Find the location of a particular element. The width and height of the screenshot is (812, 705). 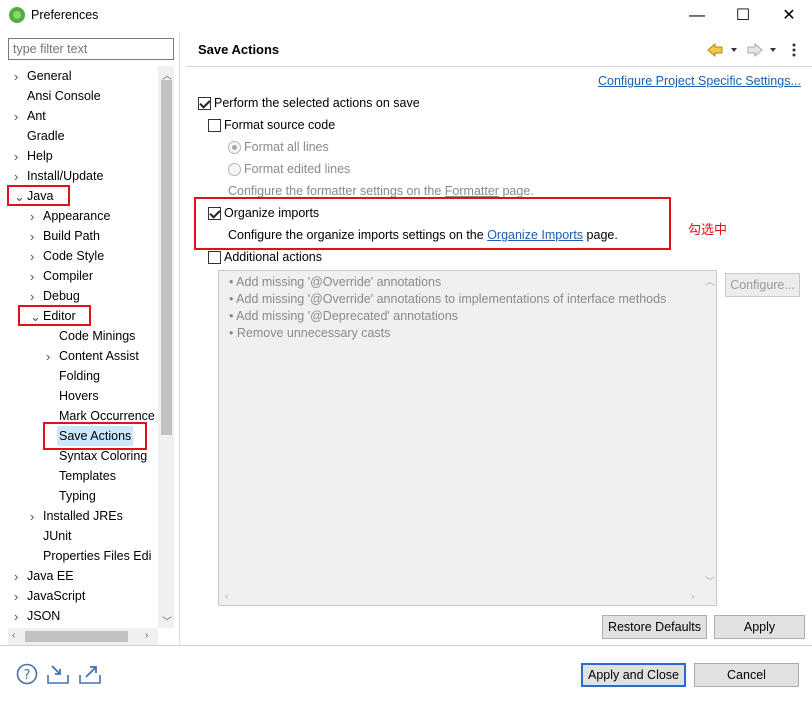

scroll-left-icon: ‹ is located at coordinates (13, 635).